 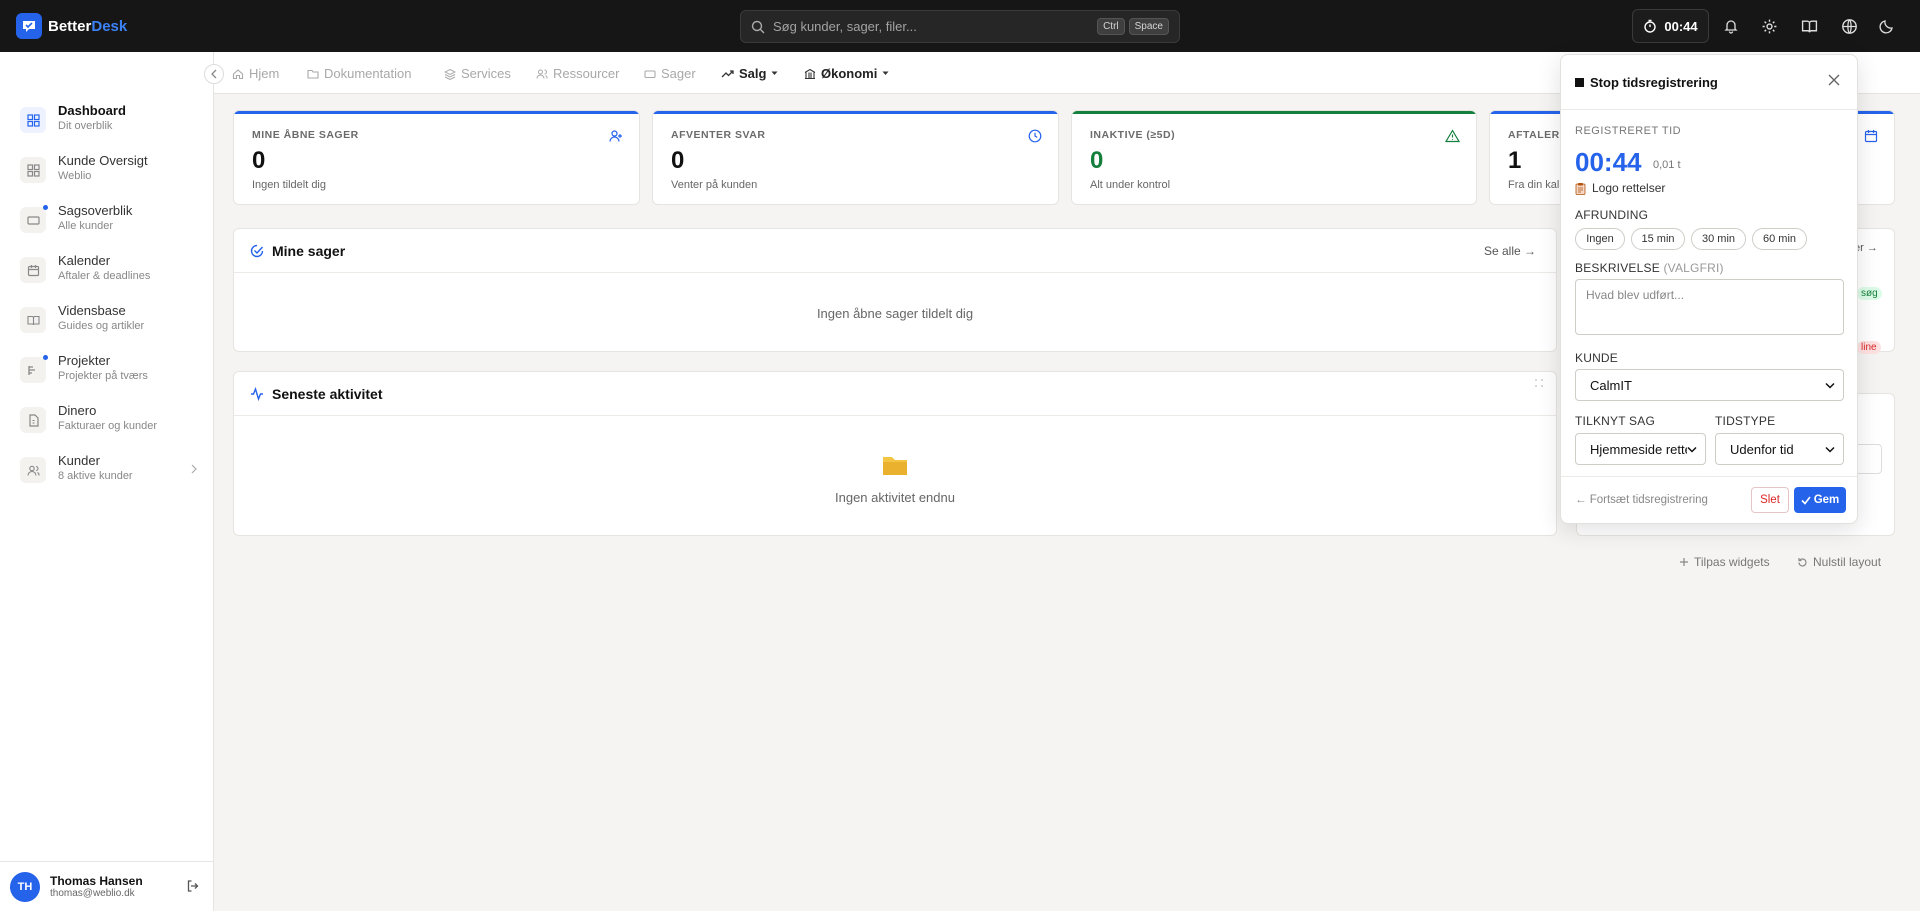 What do you see at coordinates (678, 160) in the screenshot?
I see `stat-value: 0` at bounding box center [678, 160].